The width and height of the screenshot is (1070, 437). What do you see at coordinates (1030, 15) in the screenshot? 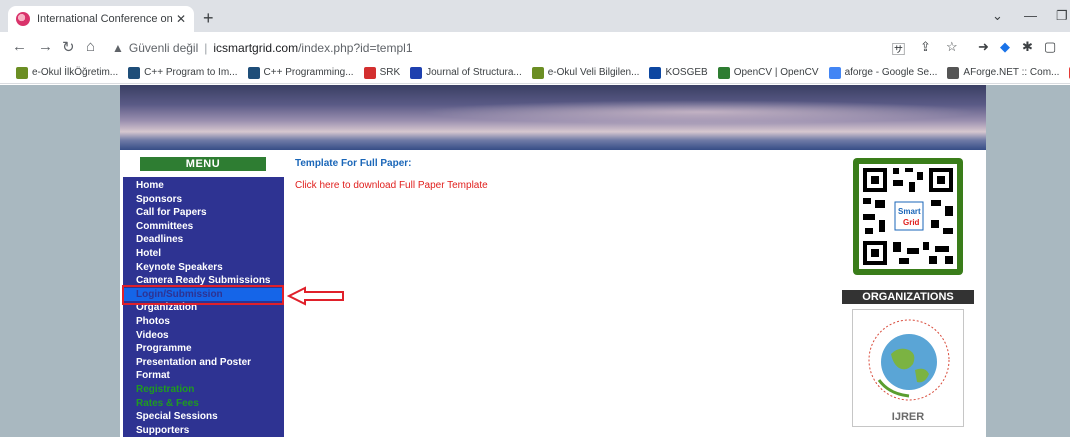
I see `minimize-icon: —` at bounding box center [1030, 15].